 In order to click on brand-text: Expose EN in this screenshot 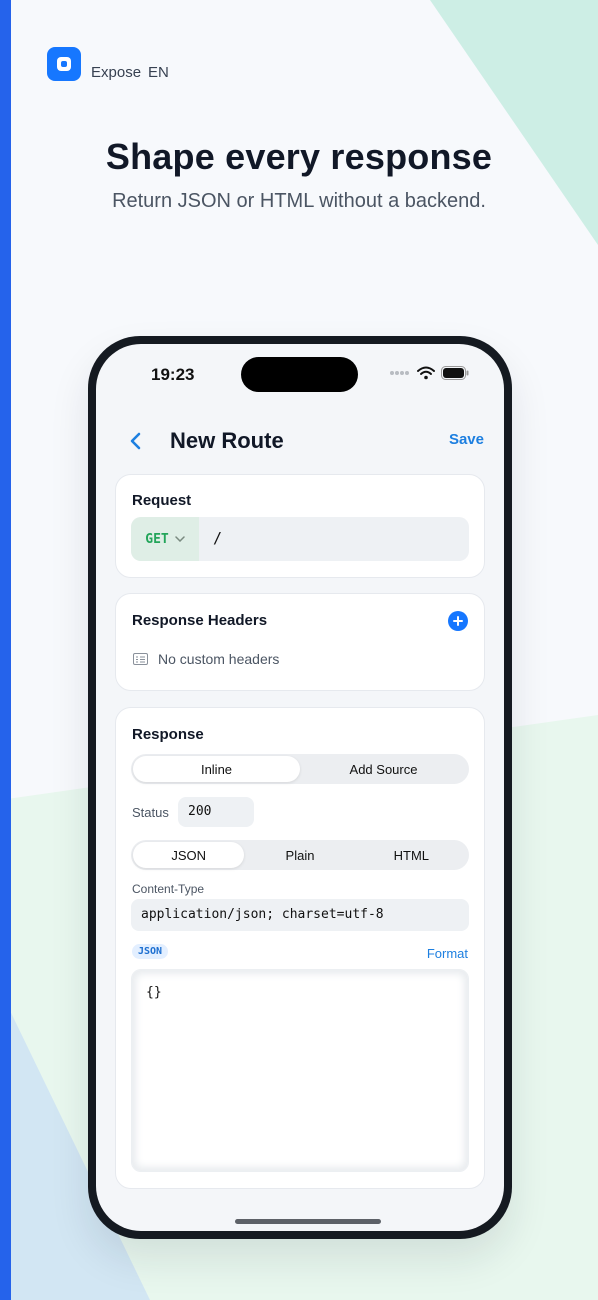, I will do `click(130, 72)`.